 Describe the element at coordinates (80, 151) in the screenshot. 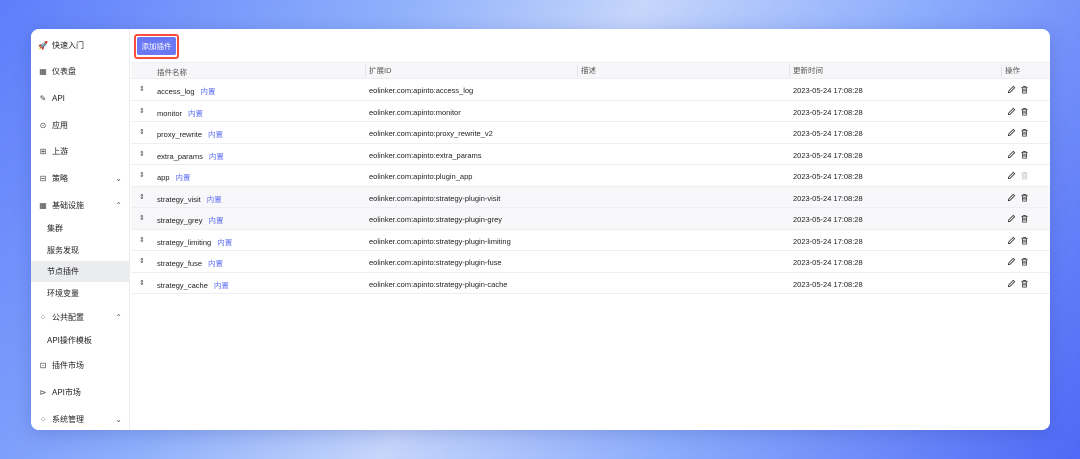

I see `sidebar-item-upstream: ⊞ 上游` at that location.